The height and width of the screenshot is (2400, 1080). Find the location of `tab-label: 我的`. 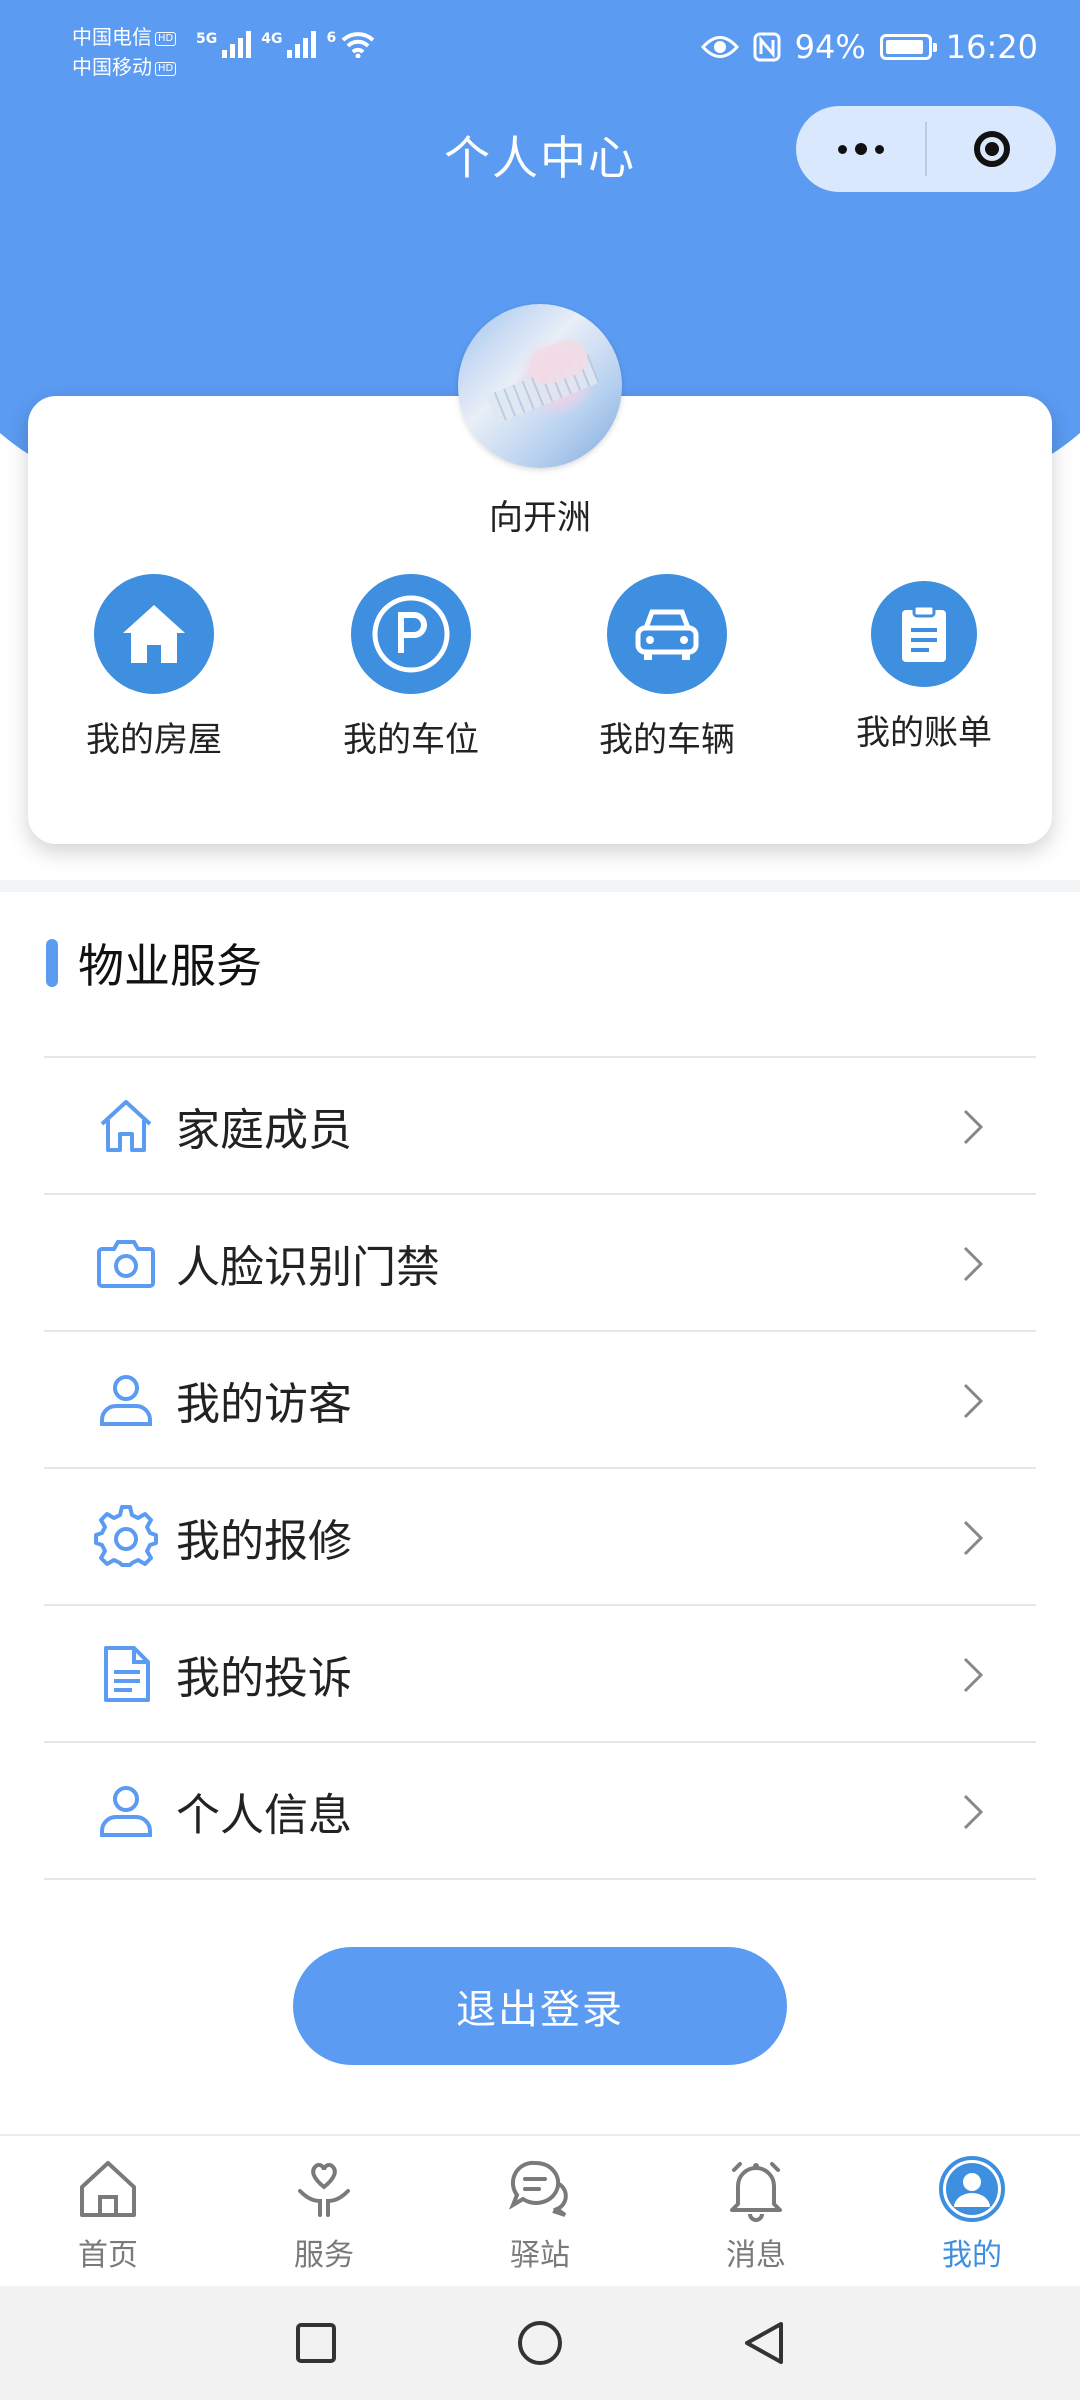

tab-label: 我的 is located at coordinates (972, 2255).